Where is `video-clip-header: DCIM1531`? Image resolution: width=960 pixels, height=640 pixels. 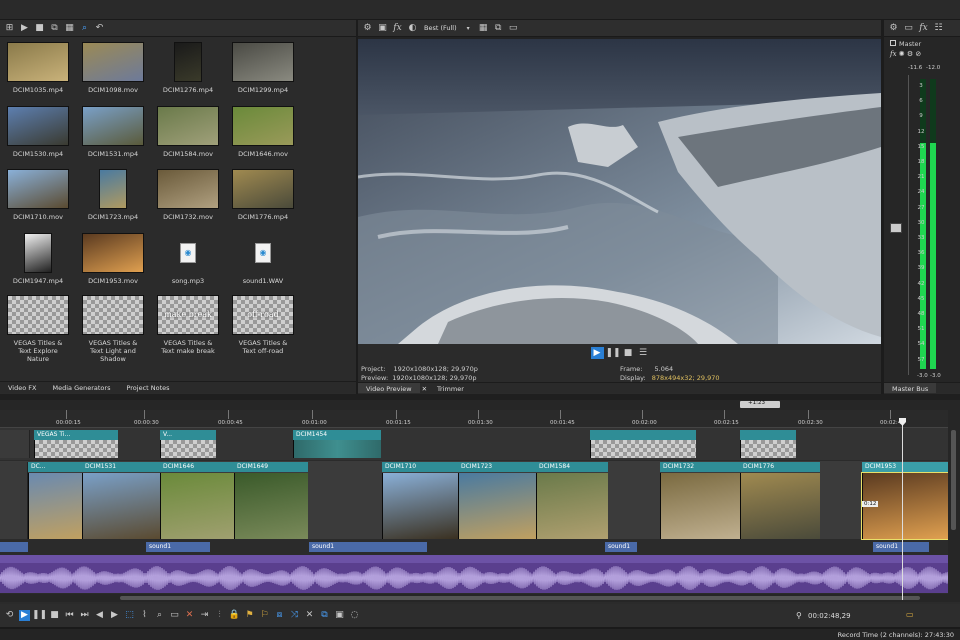
video-clip-header: DCIM1531 is located at coordinates (121, 467).